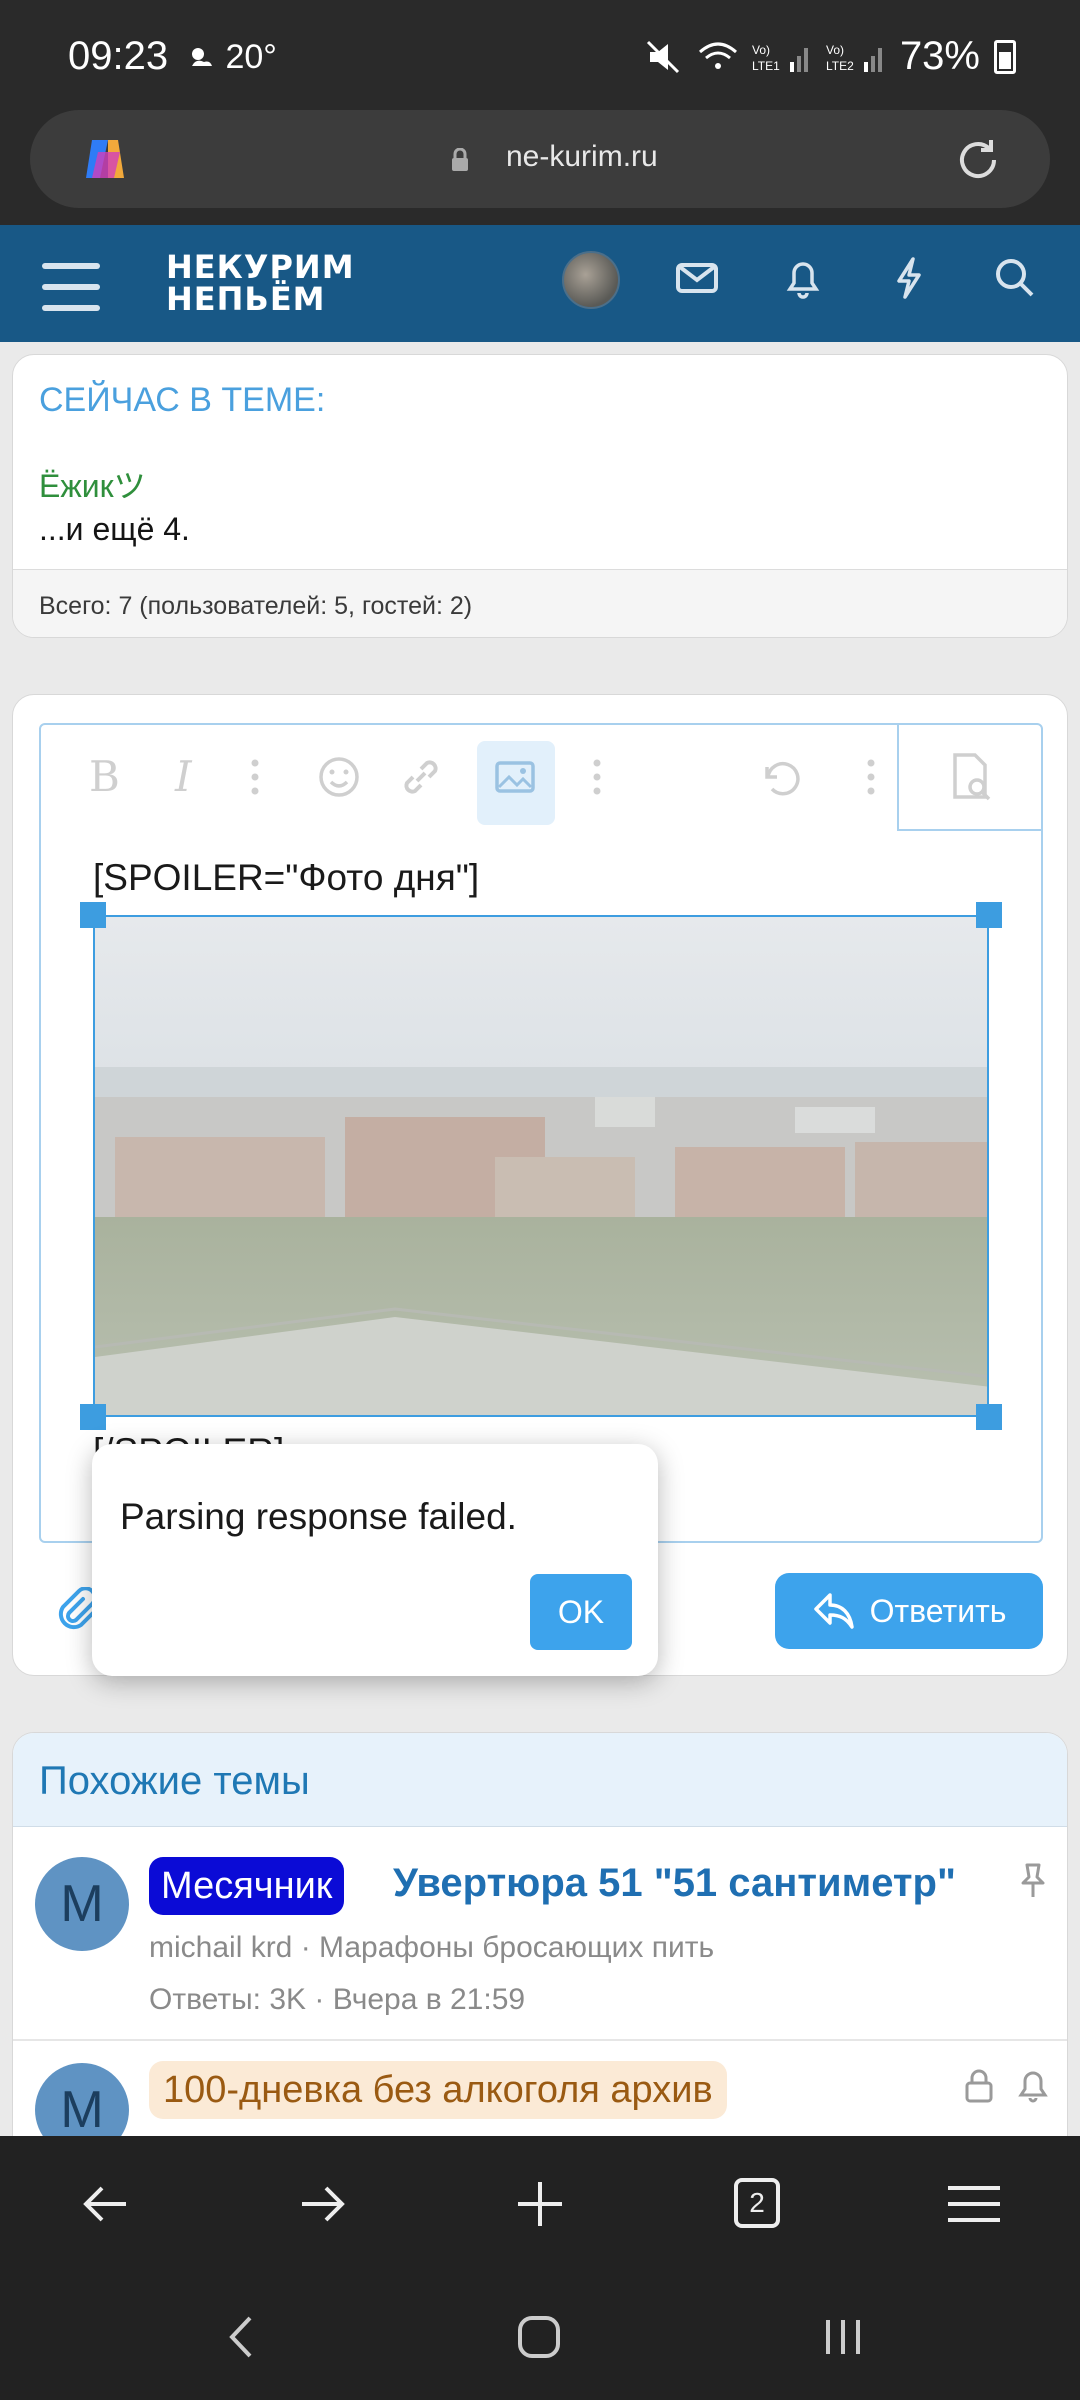  What do you see at coordinates (318, 1516) in the screenshot?
I see `error-message: Parsing response failed.` at bounding box center [318, 1516].